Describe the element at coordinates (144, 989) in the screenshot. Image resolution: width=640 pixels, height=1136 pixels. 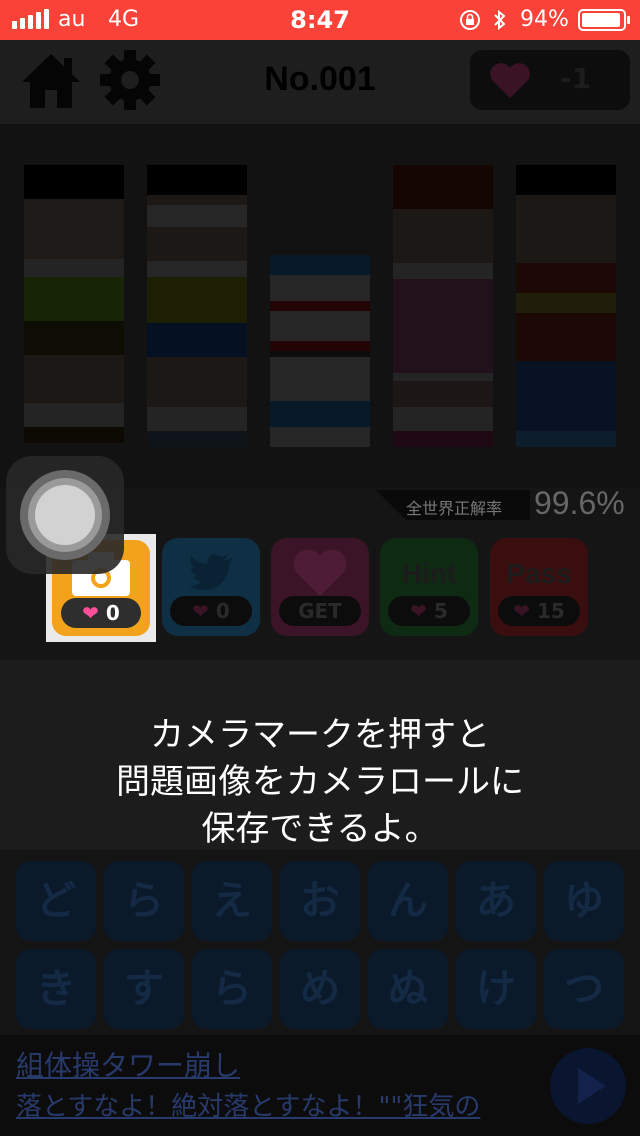
I see `letter-key: す` at that location.